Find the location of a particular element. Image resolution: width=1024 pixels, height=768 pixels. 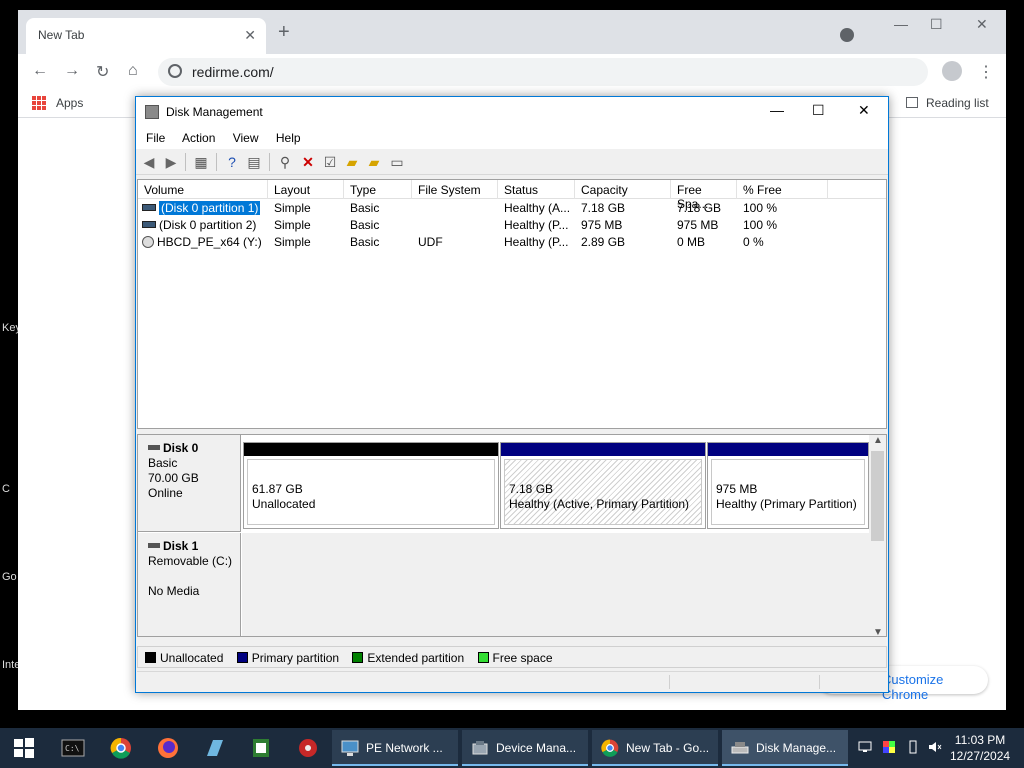

properties-icon: ▭ is located at coordinates (397, 162).